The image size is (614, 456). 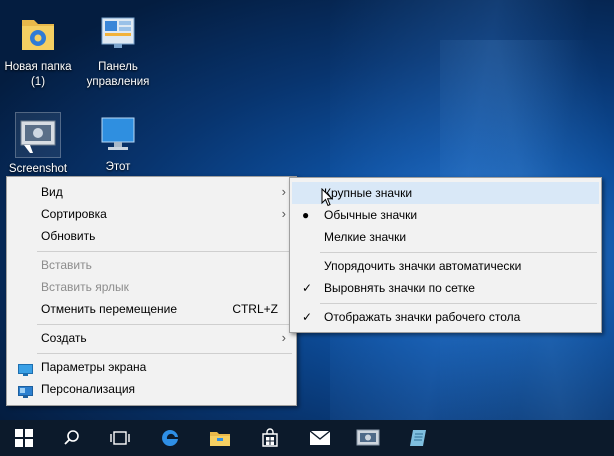 I want to click on computer-icon, so click(x=118, y=134).